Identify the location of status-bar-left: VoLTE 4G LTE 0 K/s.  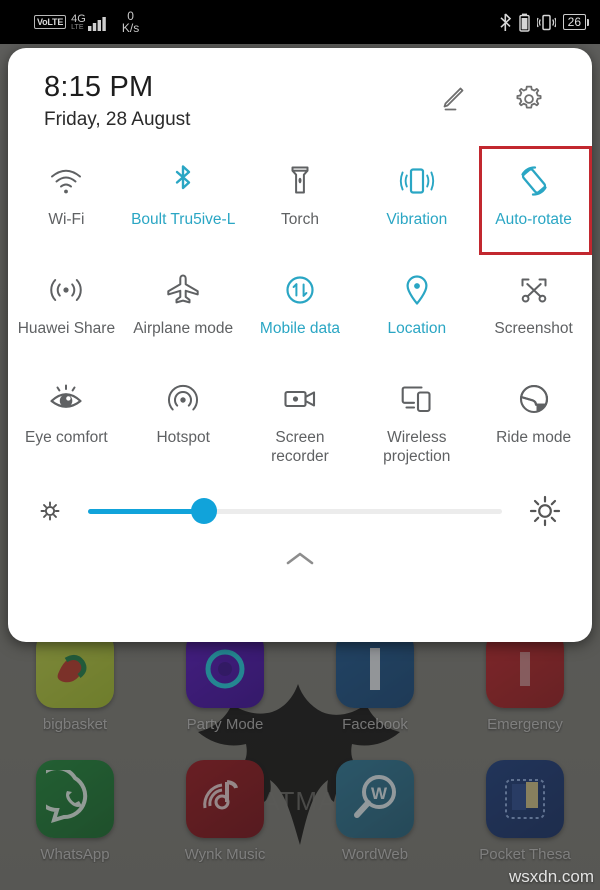
(86, 22).